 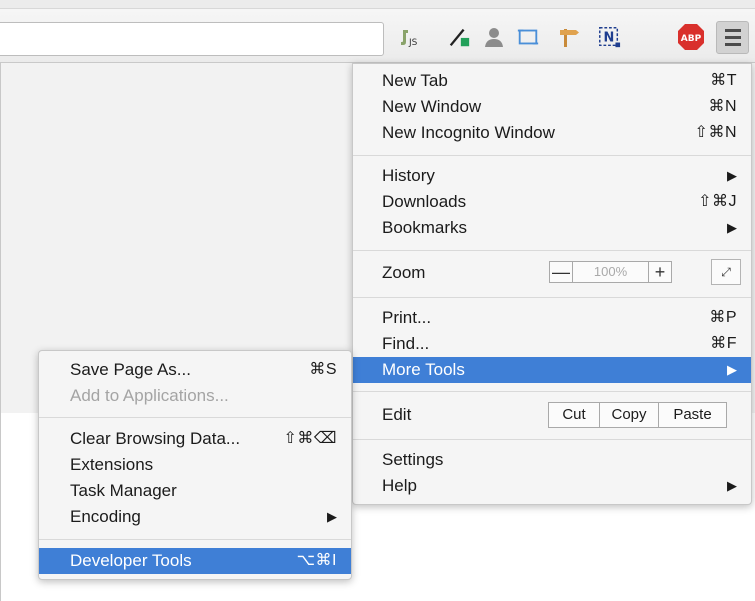 What do you see at coordinates (105, 516) in the screenshot?
I see `menu-item-label: Encoding` at bounding box center [105, 516].